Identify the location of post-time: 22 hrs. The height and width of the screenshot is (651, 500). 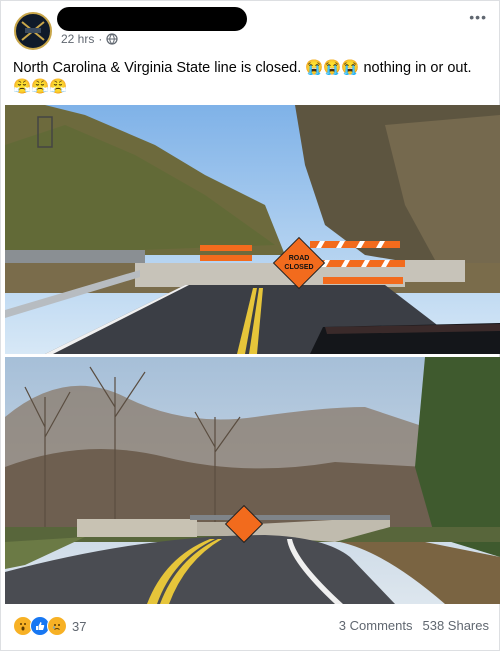
(77, 39).